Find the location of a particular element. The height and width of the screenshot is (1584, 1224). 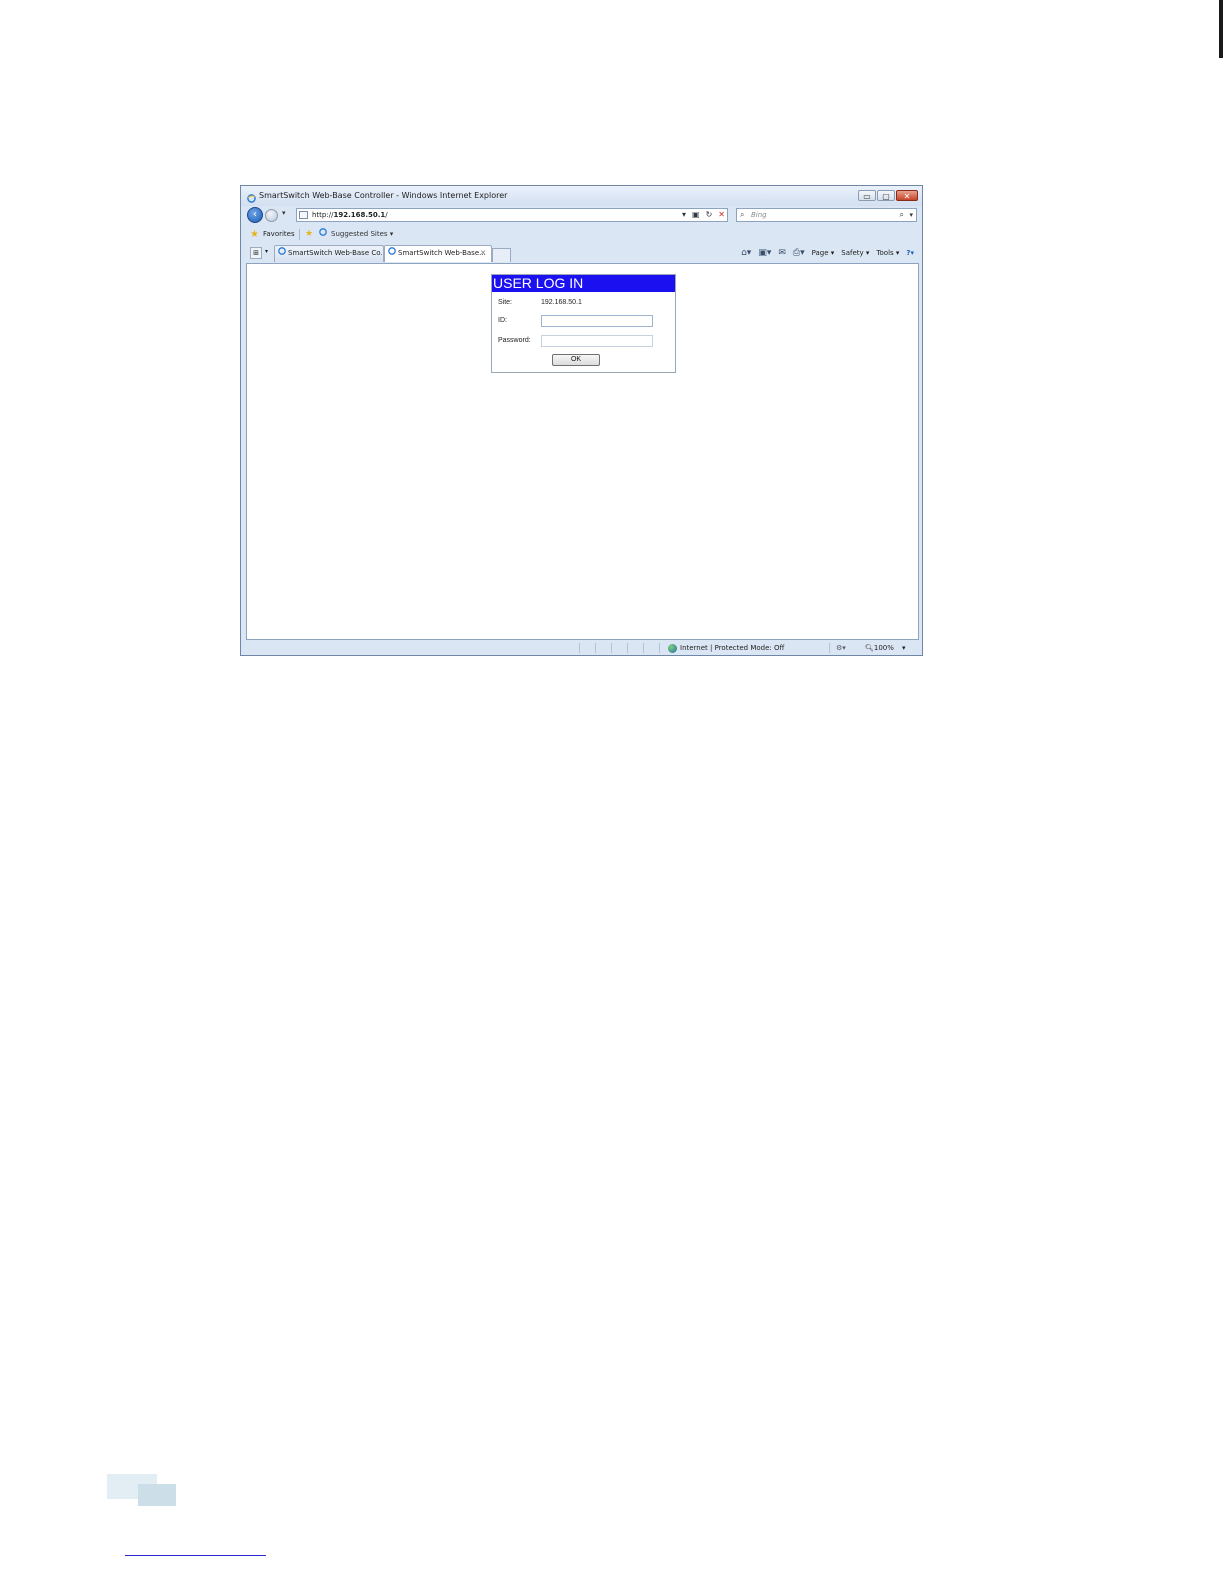

site-value: 192.168.50.1 is located at coordinates (561, 302).